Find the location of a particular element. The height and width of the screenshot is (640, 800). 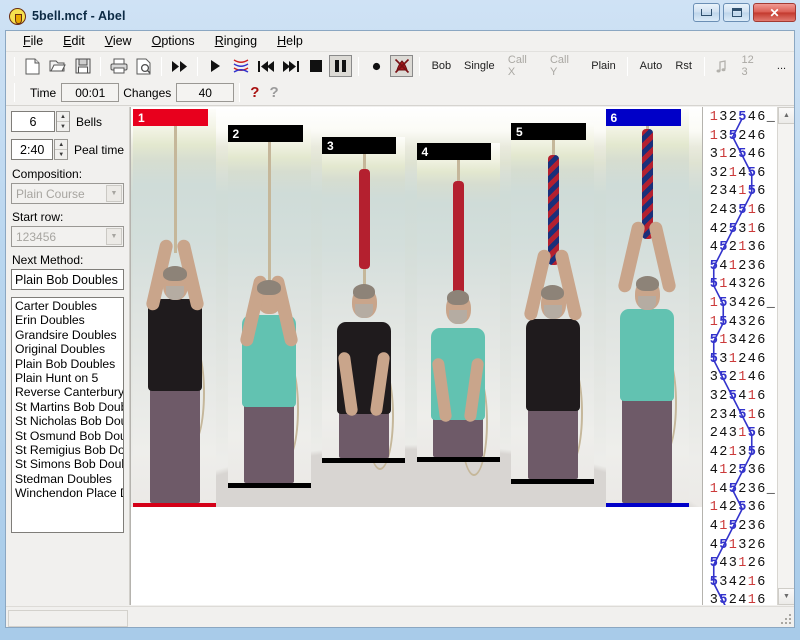

ringer-3: 3 is located at coordinates (363, 307).